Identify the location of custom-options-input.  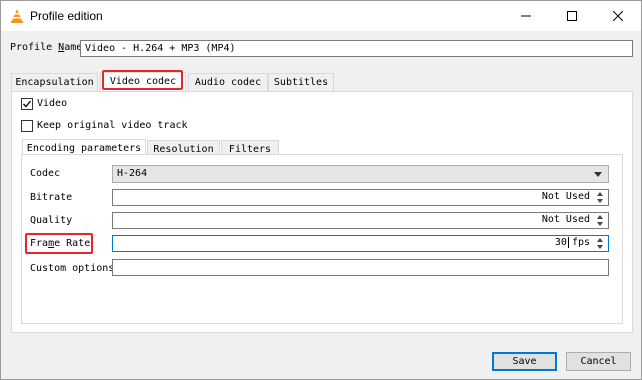
(360, 267).